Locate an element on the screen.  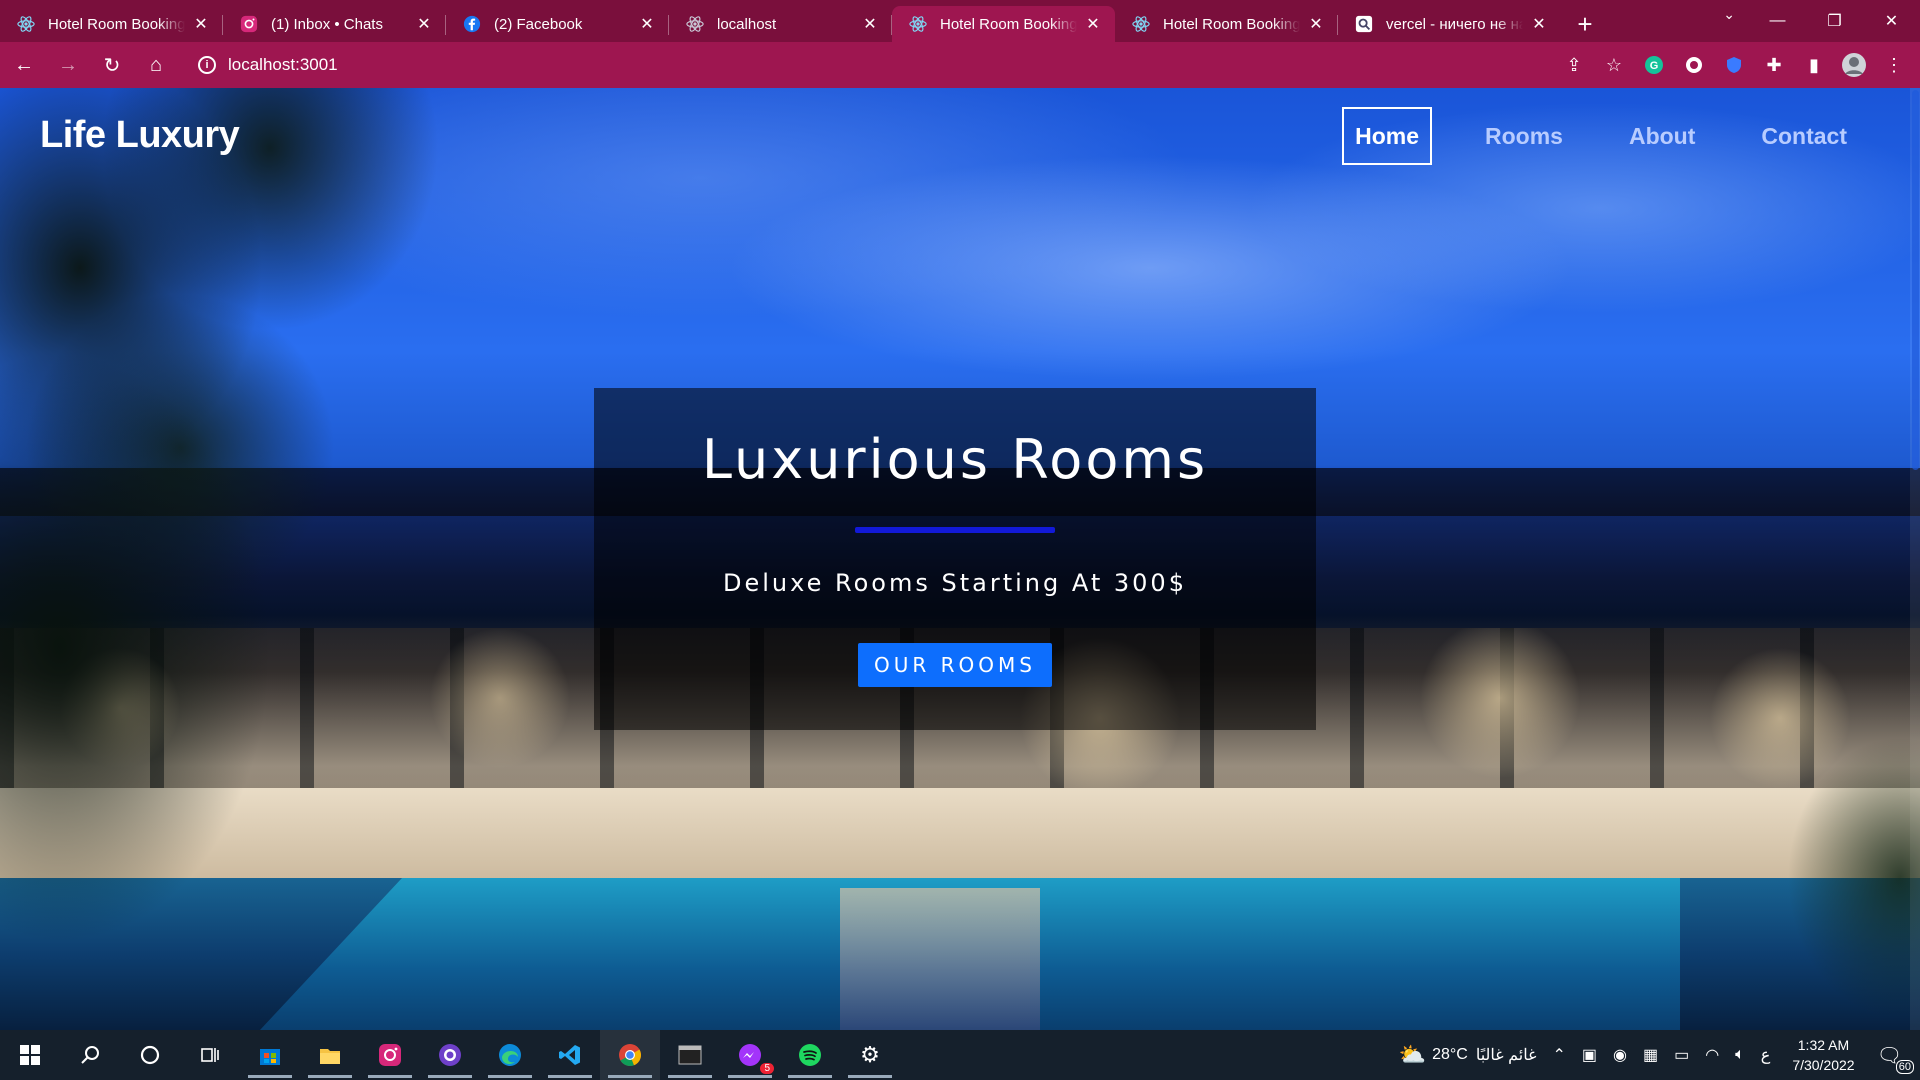
share-icon: ⇪ is located at coordinates (1574, 65).